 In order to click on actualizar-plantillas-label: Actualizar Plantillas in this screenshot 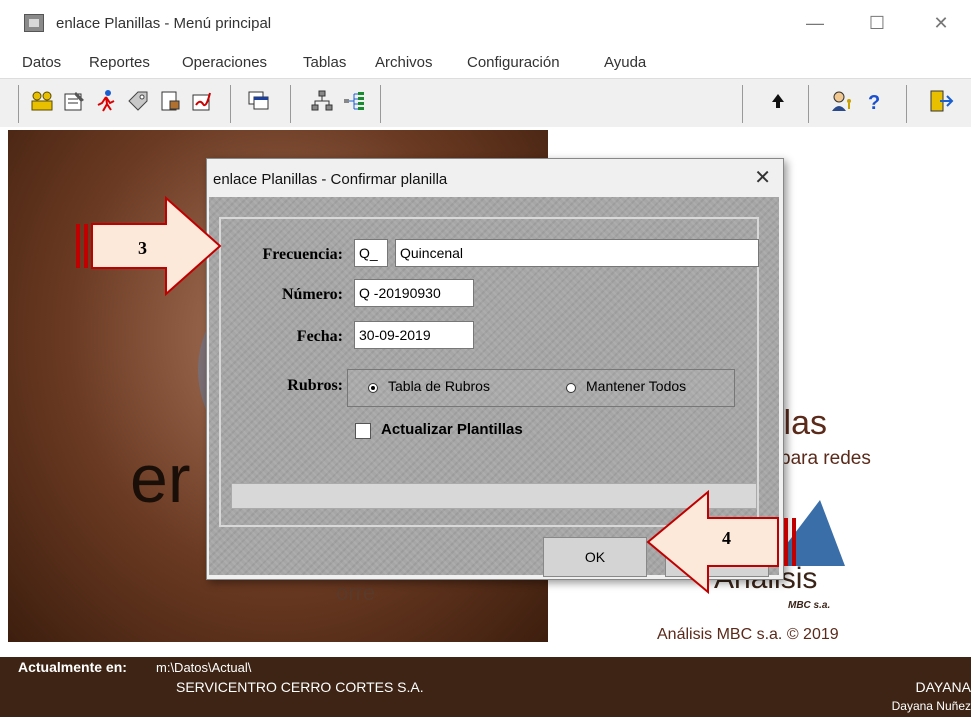, I will do `click(452, 429)`.